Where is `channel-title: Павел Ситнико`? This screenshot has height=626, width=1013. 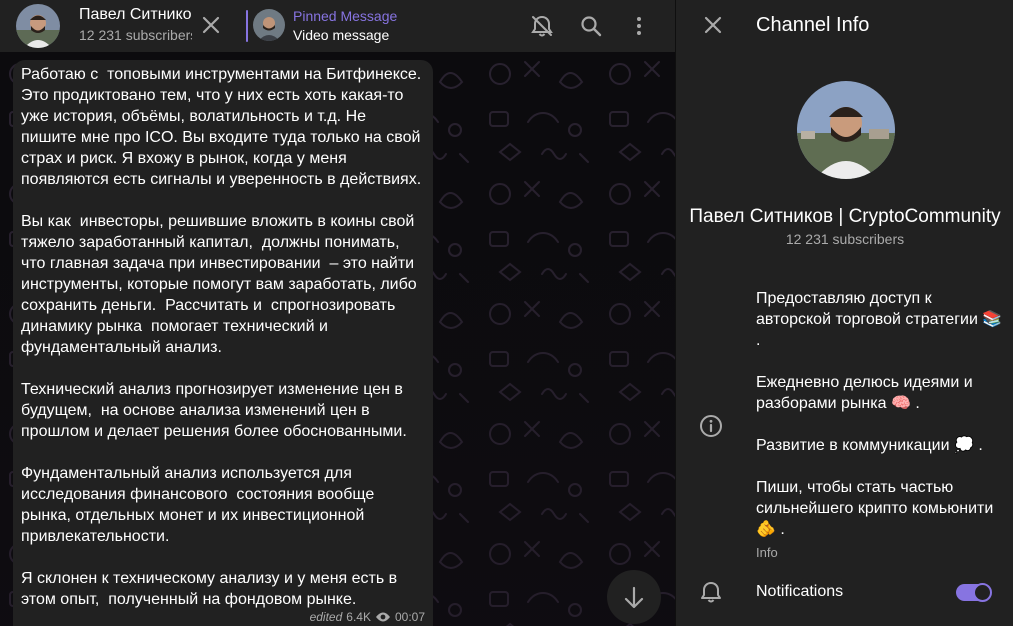
channel-title: Павел Ситнико is located at coordinates (135, 15).